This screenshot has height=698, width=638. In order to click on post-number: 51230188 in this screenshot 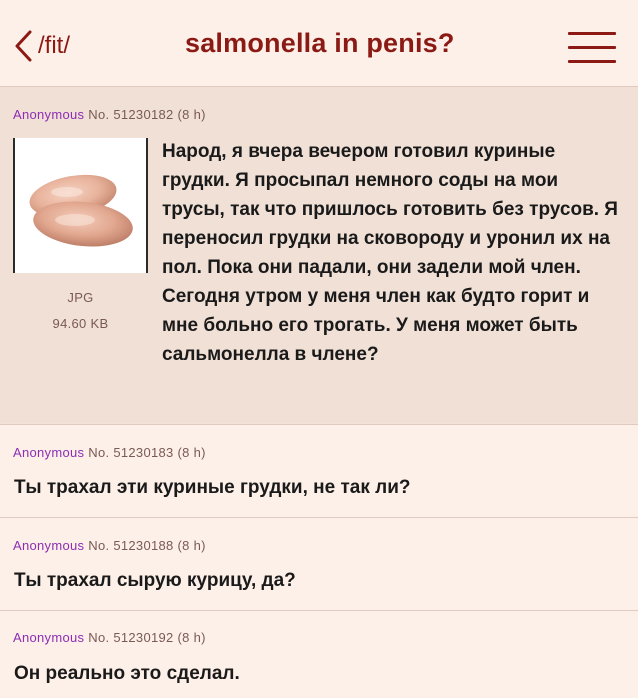, I will do `click(143, 545)`.